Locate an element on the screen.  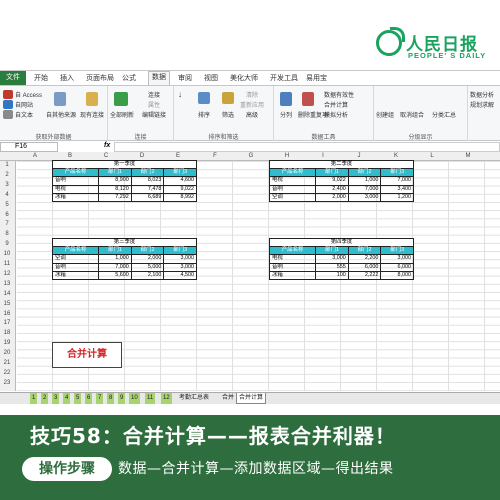
table-cell: 1,200 is located at coordinates (397, 197).